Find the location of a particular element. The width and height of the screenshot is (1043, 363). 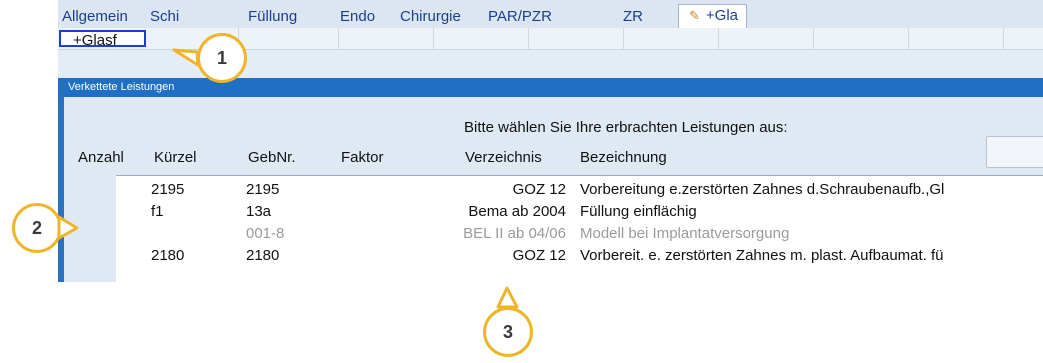

column-header-anzahl: Anzahl is located at coordinates (101, 157).